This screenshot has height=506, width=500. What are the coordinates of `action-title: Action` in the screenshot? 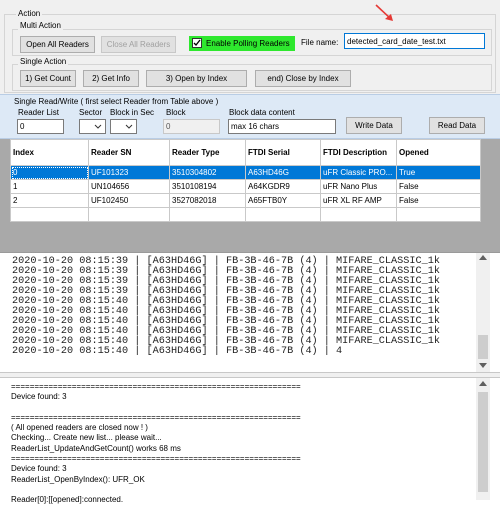 It's located at (29, 13).